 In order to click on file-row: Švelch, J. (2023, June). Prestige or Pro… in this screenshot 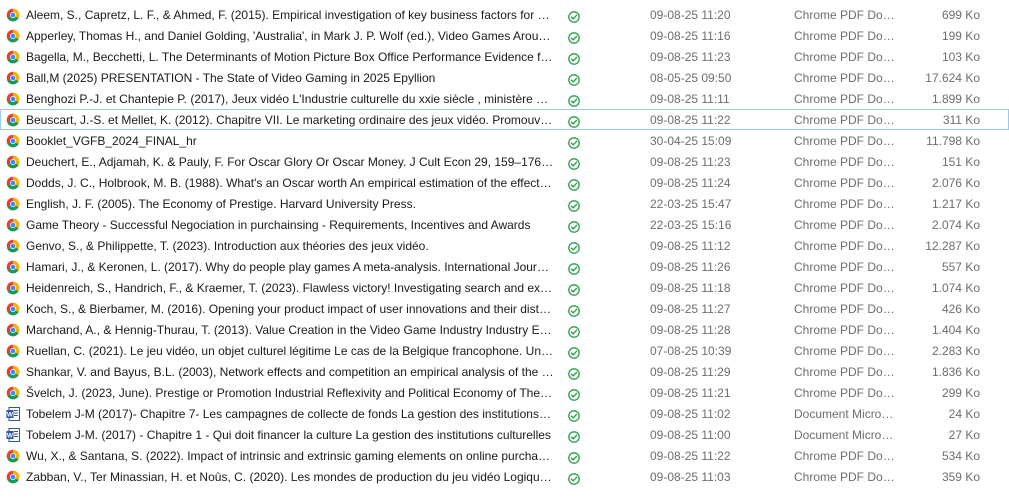, I will do `click(504, 392)`.